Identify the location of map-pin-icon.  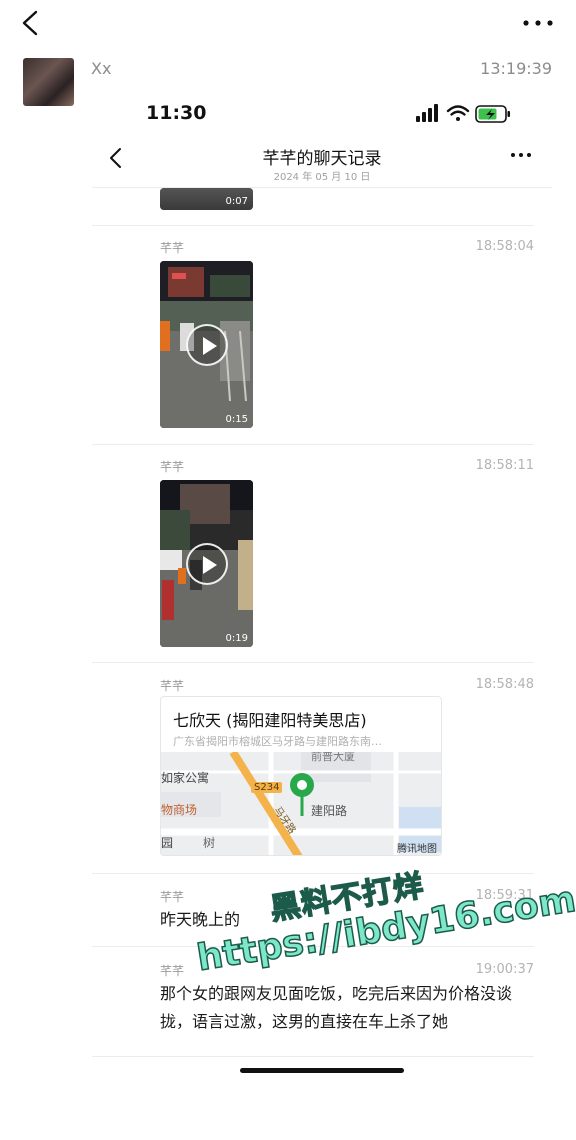
(302, 794).